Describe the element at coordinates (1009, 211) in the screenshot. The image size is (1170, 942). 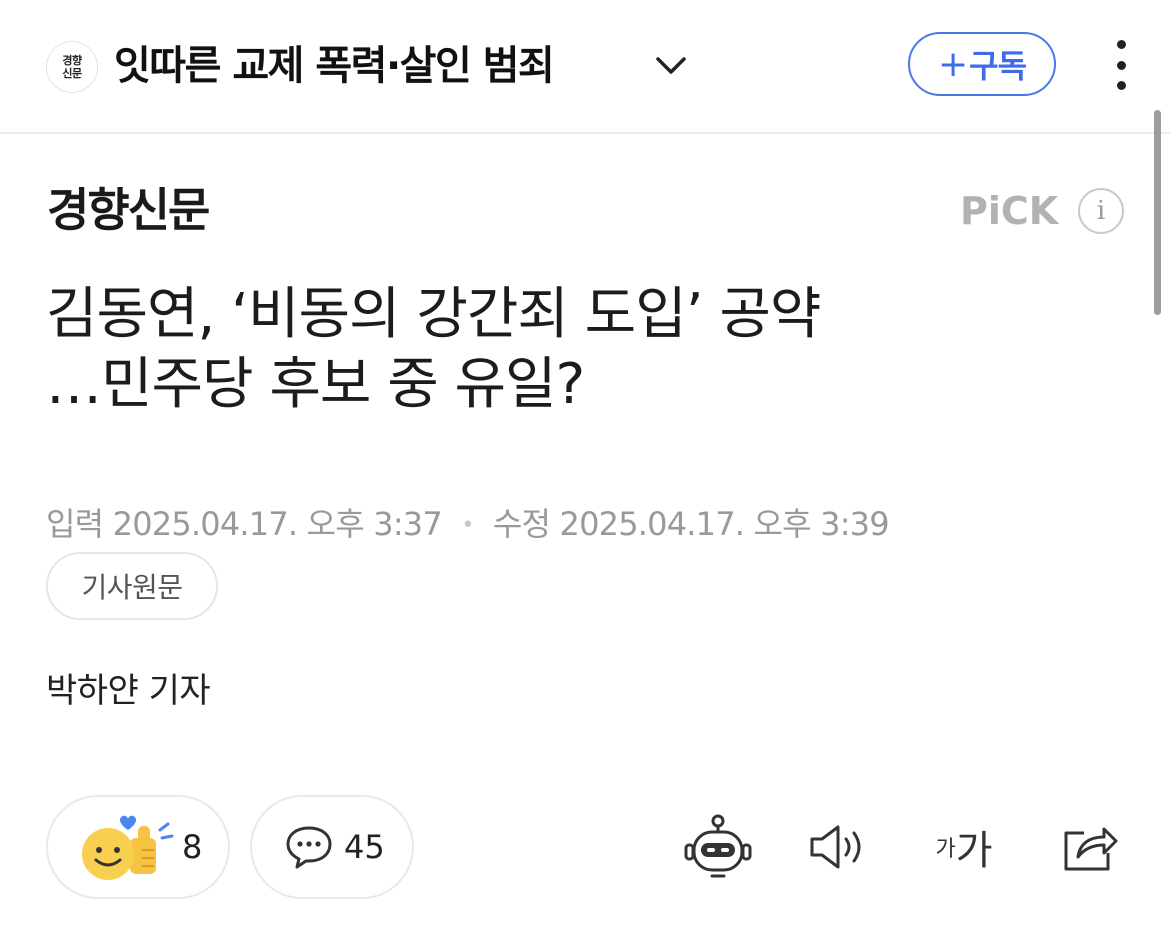
I see `pick-badge: PiCK` at that location.